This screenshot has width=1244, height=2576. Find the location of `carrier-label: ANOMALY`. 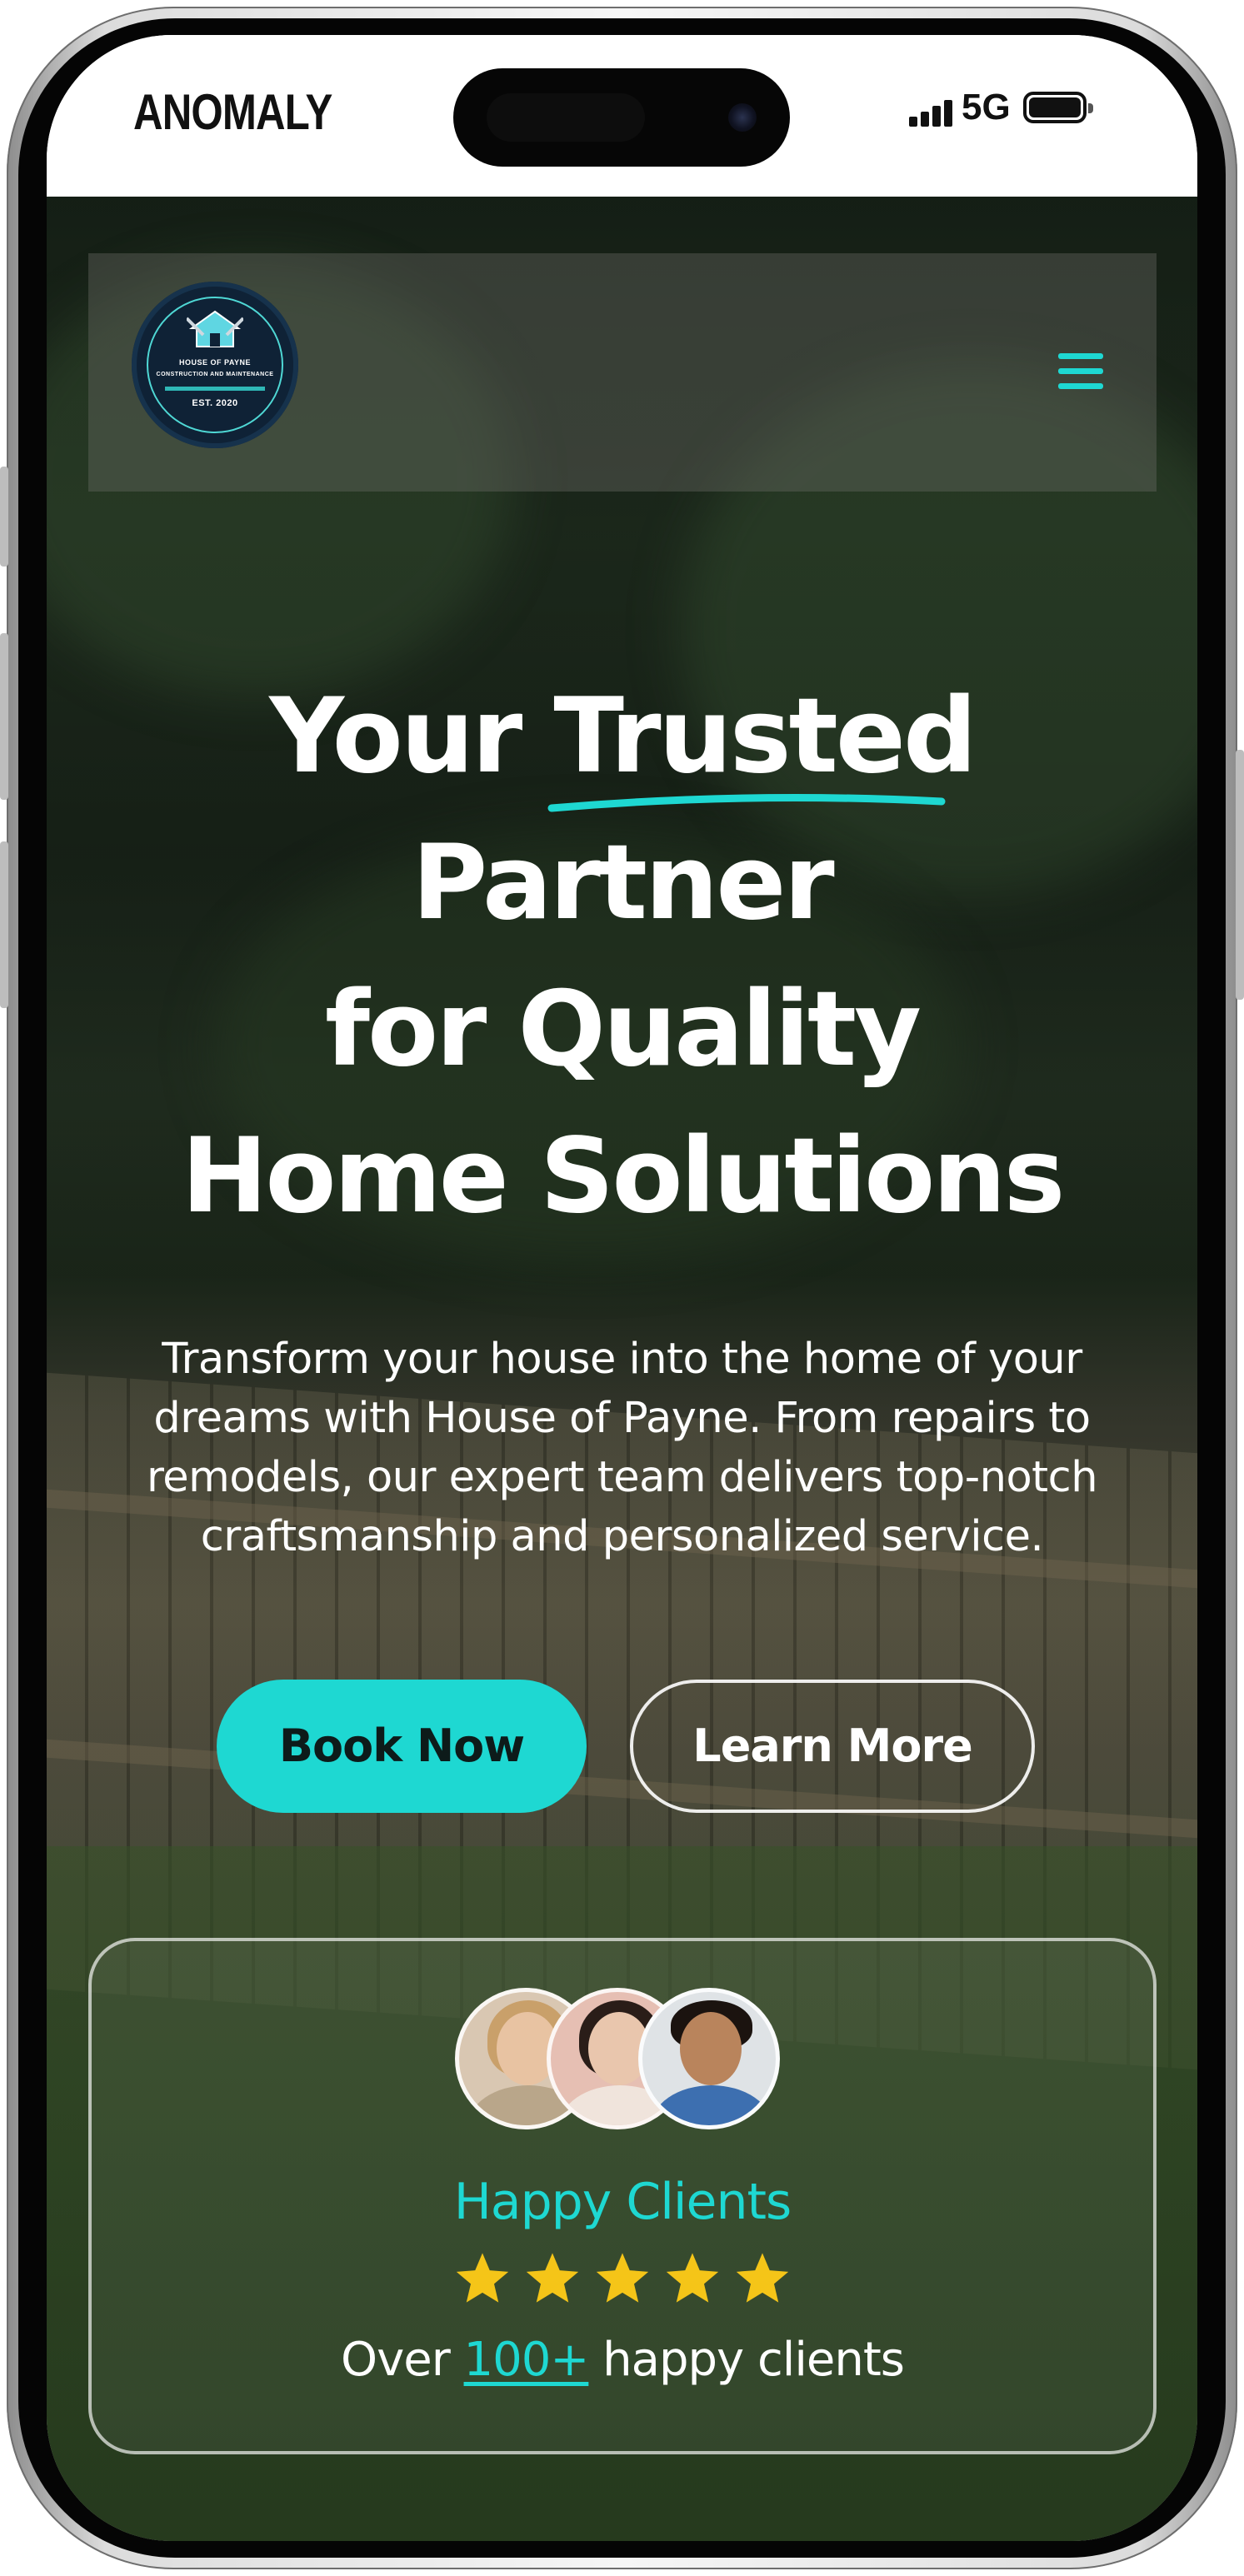

carrier-label: ANOMALY is located at coordinates (232, 112).